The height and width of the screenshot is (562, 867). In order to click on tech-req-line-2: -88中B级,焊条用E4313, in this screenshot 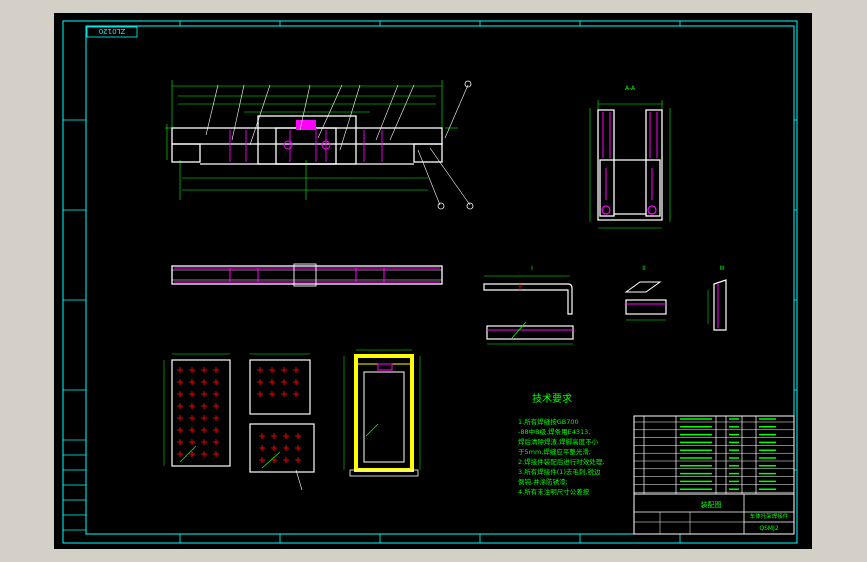, I will do `click(554, 431)`.